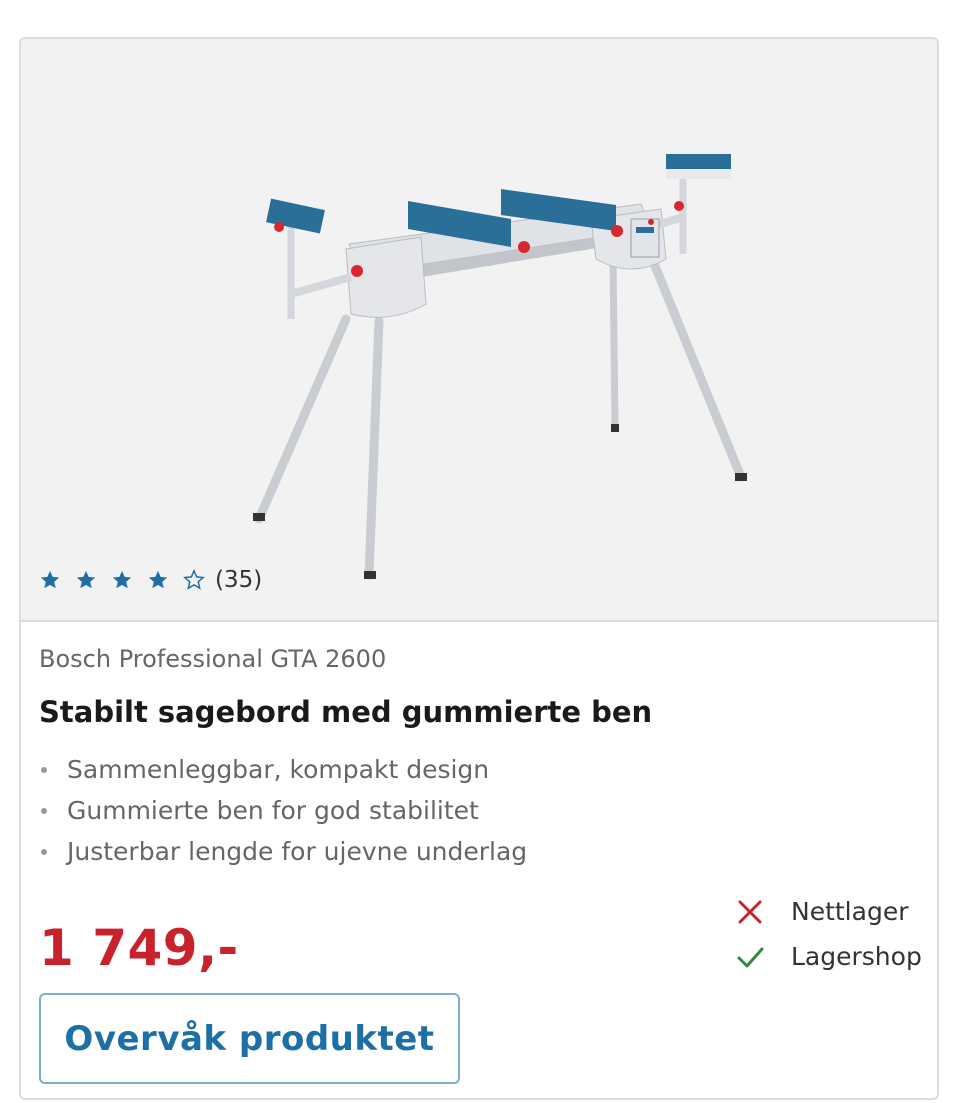 This screenshot has width=960, height=1103. Describe the element at coordinates (139, 948) in the screenshot. I see `product-price: 1 749,-` at that location.